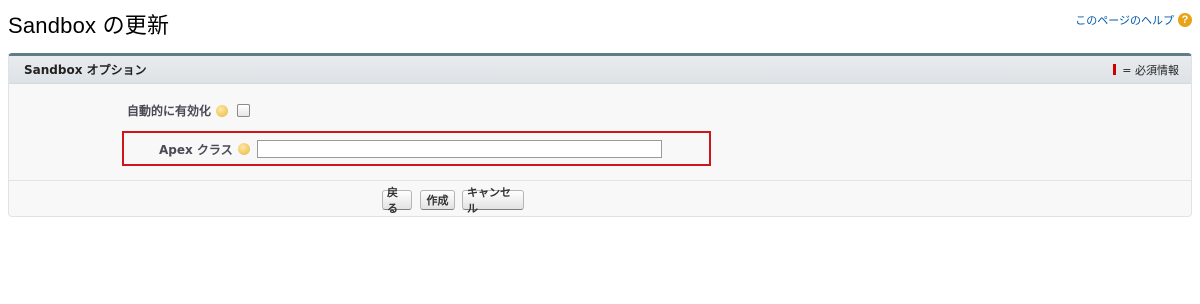  I want to click on auto-activate-checkbox, so click(244, 110).